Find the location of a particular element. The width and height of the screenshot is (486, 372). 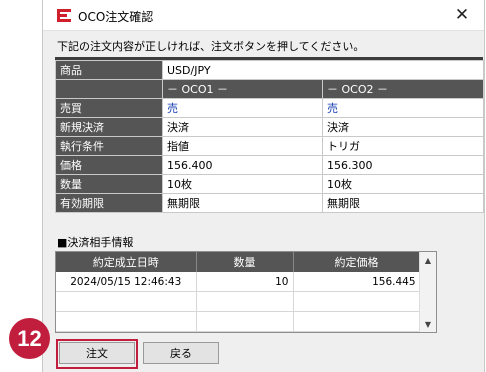

settlement-section-title: ■決済相手情報 is located at coordinates (95, 242).